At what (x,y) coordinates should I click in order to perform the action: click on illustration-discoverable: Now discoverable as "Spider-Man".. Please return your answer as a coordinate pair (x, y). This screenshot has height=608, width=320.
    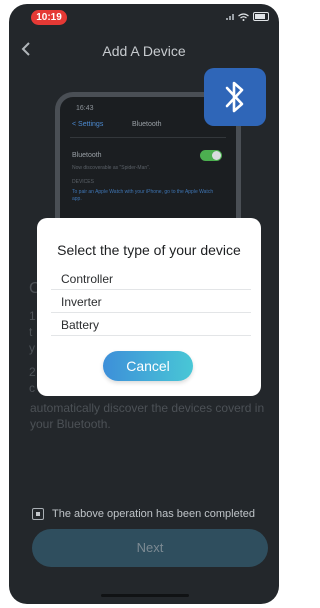
    Looking at the image, I should click on (111, 168).